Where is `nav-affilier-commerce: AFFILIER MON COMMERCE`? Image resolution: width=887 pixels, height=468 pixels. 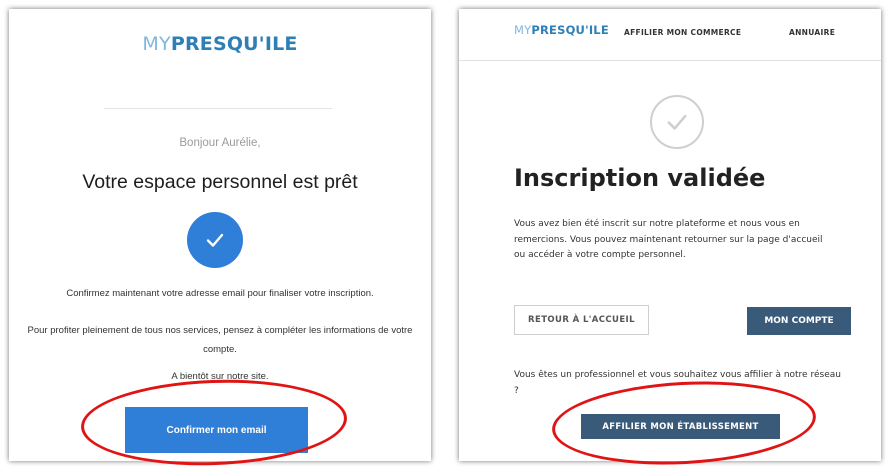
nav-affilier-commerce: AFFILIER MON COMMERCE is located at coordinates (682, 32).